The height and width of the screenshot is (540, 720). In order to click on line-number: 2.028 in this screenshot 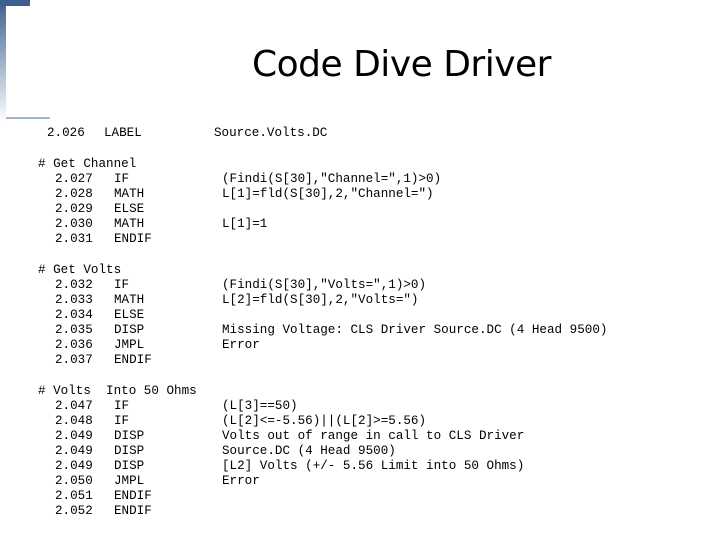, I will do `click(74, 194)`.